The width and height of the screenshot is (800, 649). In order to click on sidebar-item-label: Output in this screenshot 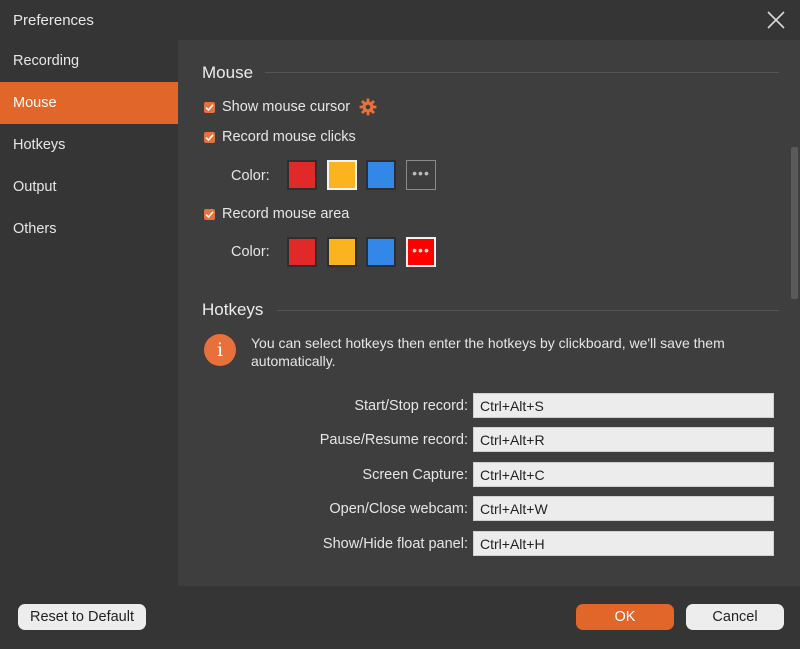, I will do `click(35, 187)`.